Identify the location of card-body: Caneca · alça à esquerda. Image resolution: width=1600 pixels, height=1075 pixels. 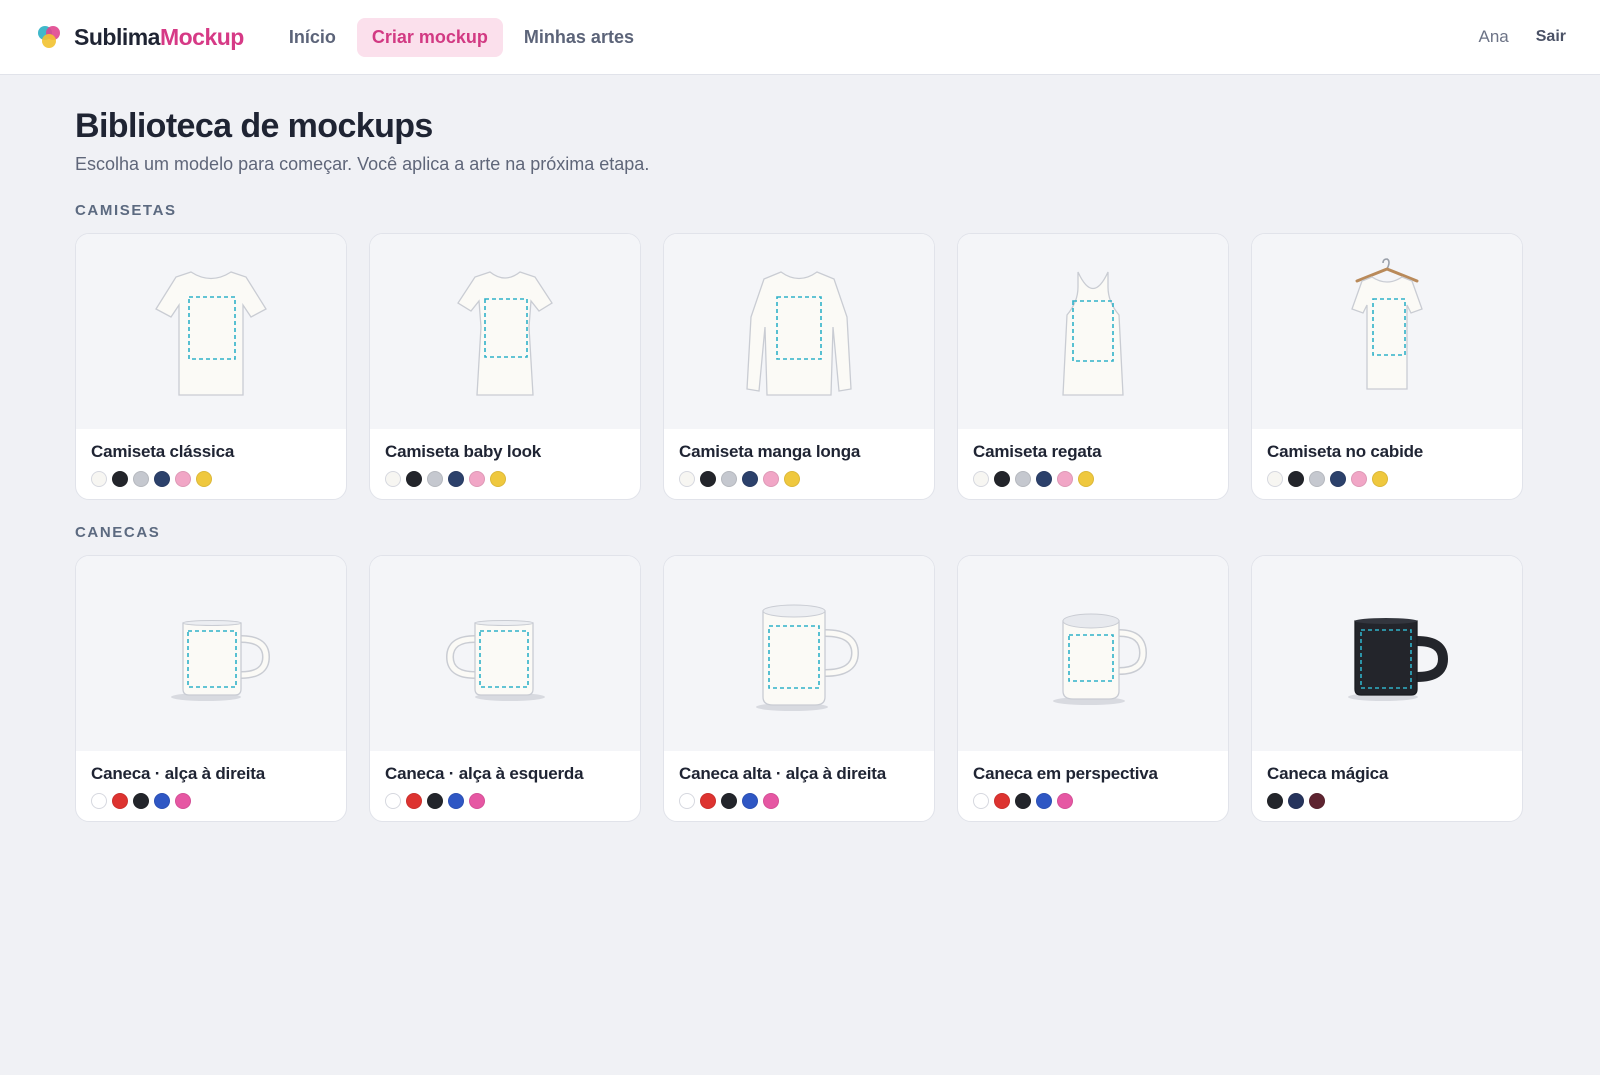
(505, 780).